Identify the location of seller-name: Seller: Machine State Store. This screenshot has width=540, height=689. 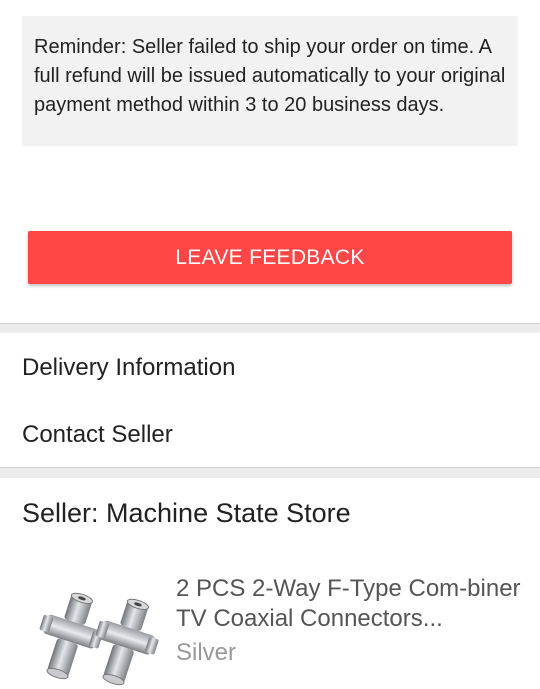
(186, 513).